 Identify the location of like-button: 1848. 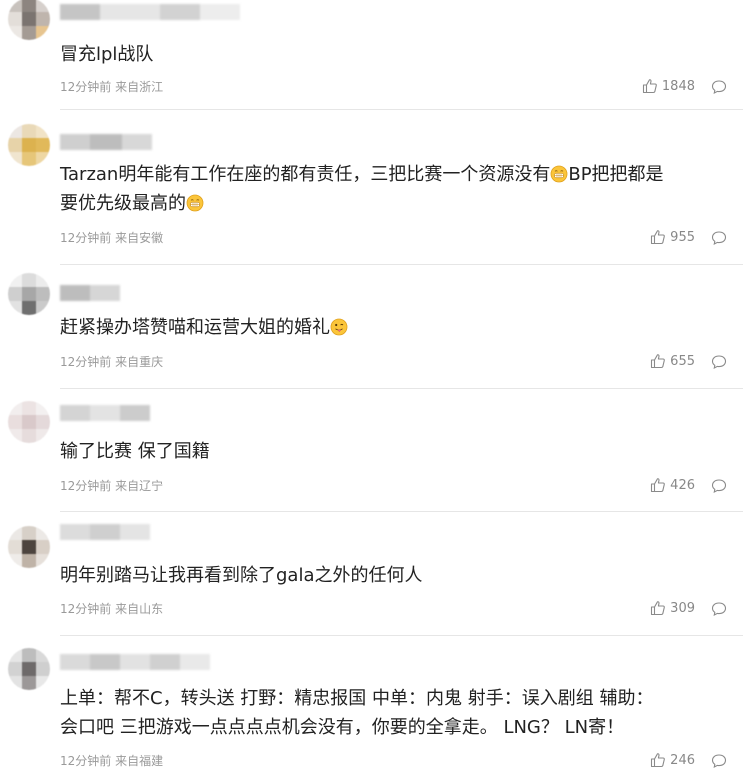
(668, 86).